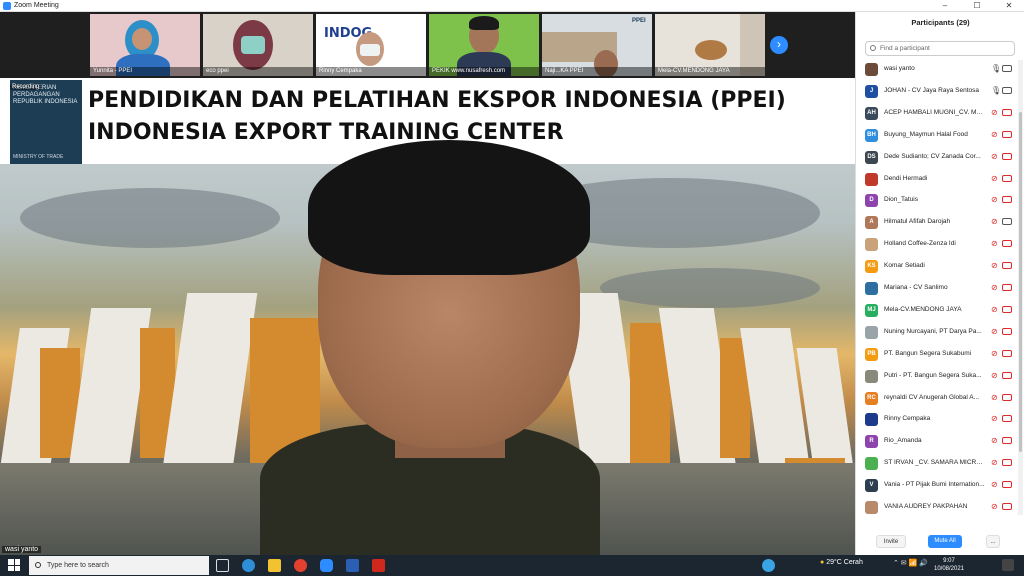 The height and width of the screenshot is (576, 1024). I want to click on chrome-icon, so click(300, 565).